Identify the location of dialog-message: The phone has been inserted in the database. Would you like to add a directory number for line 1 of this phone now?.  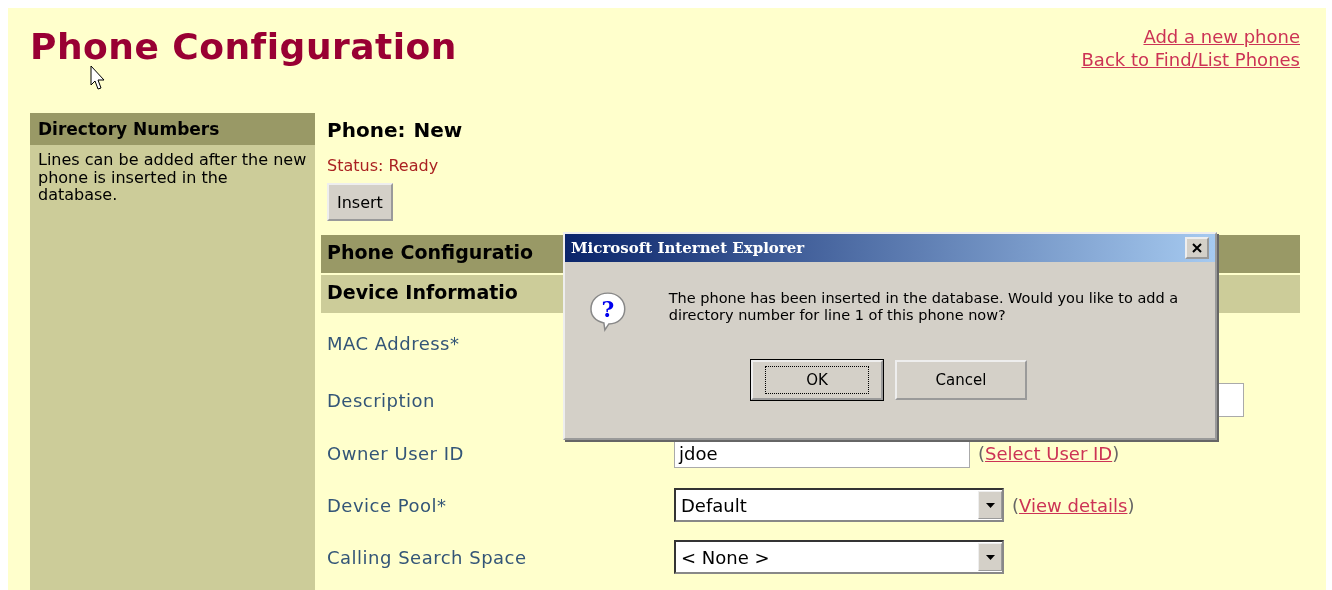
(924, 308).